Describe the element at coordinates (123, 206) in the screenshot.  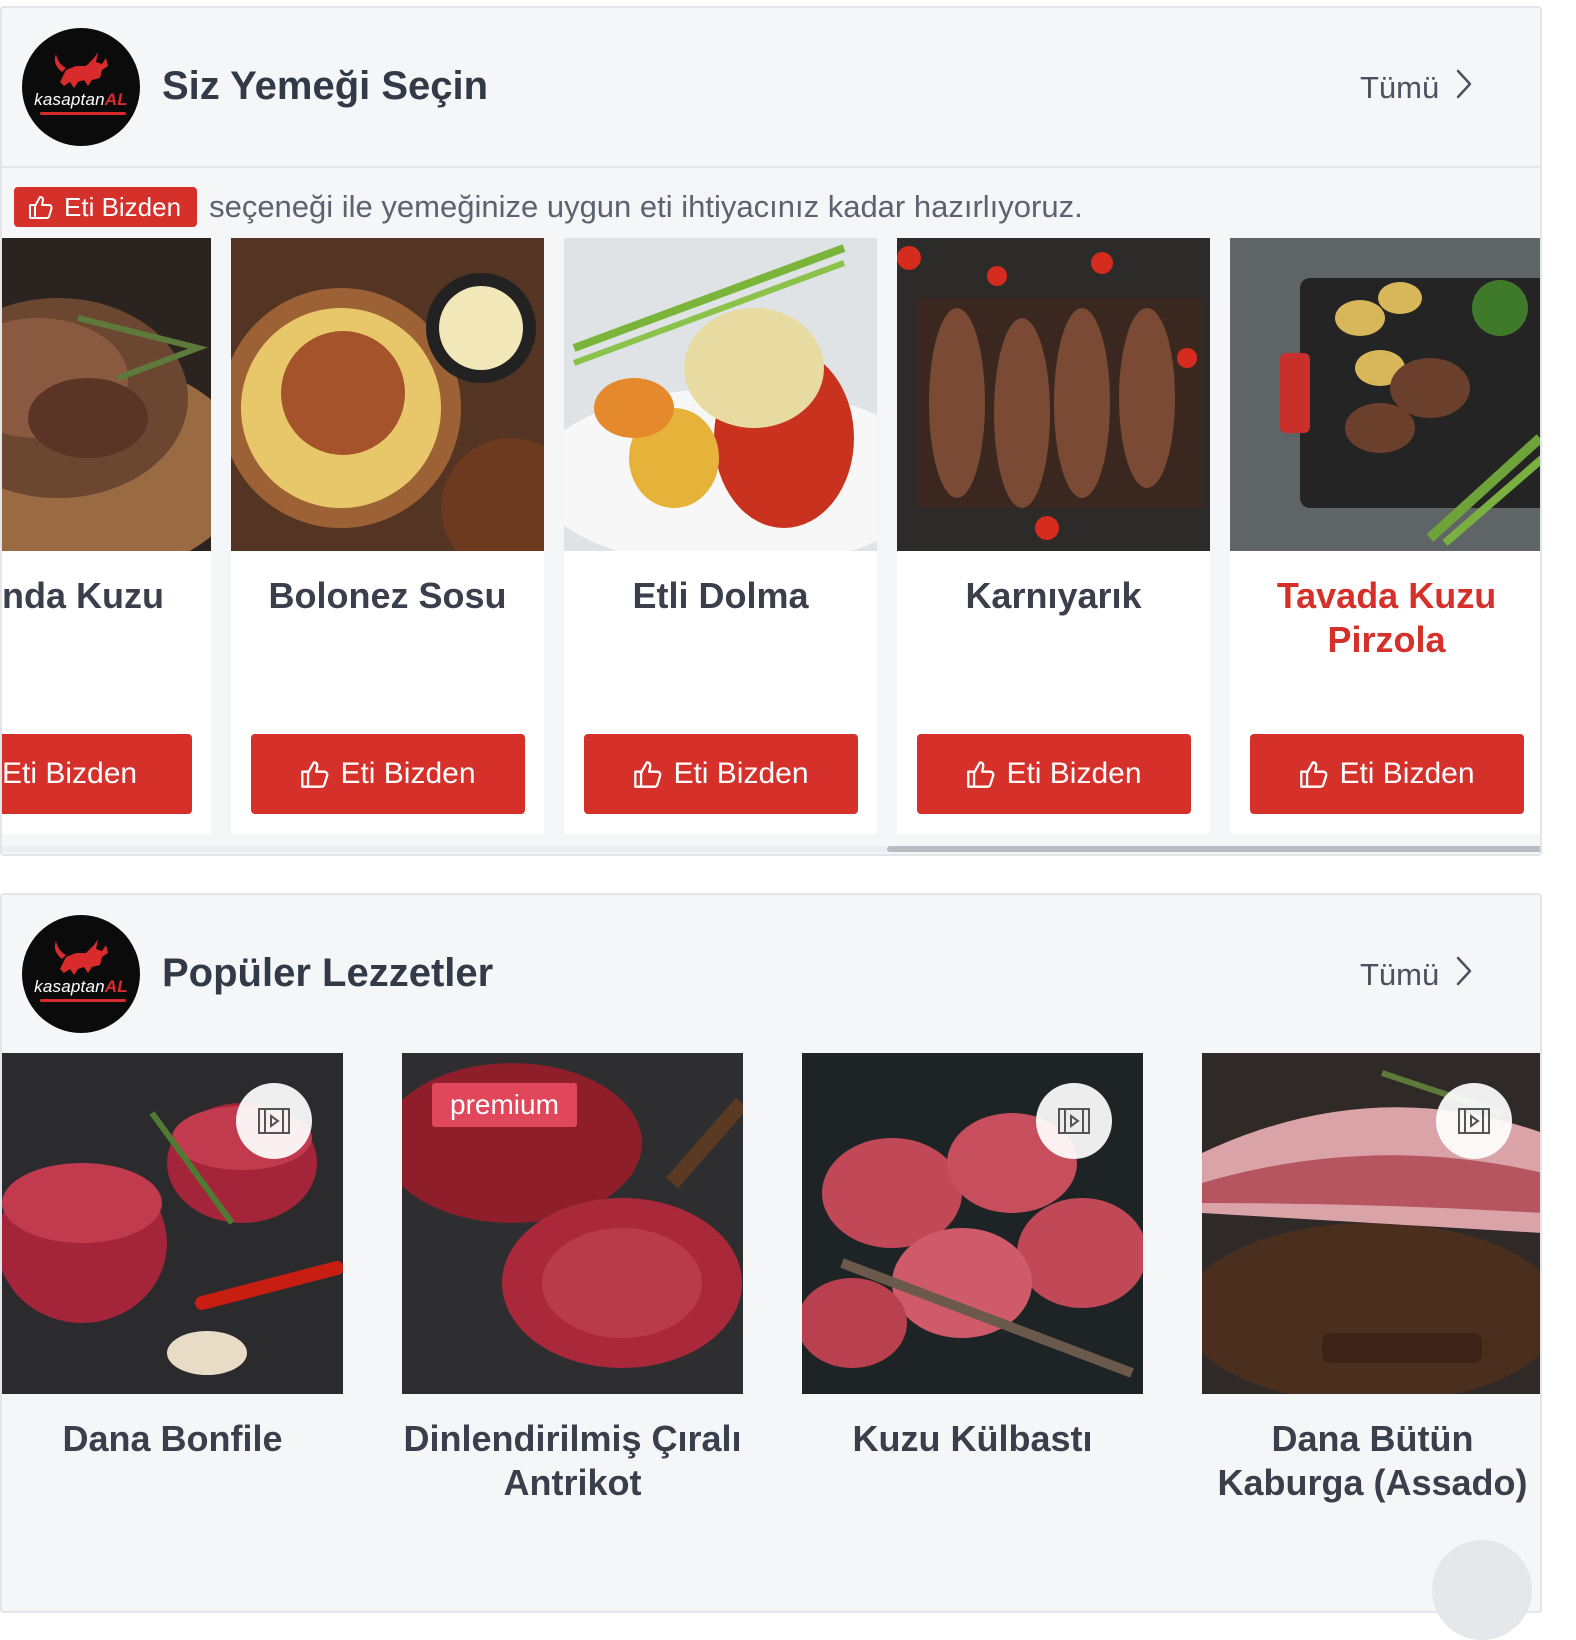
I see `eti-bizden-badge-label: Eti Bizden` at that location.